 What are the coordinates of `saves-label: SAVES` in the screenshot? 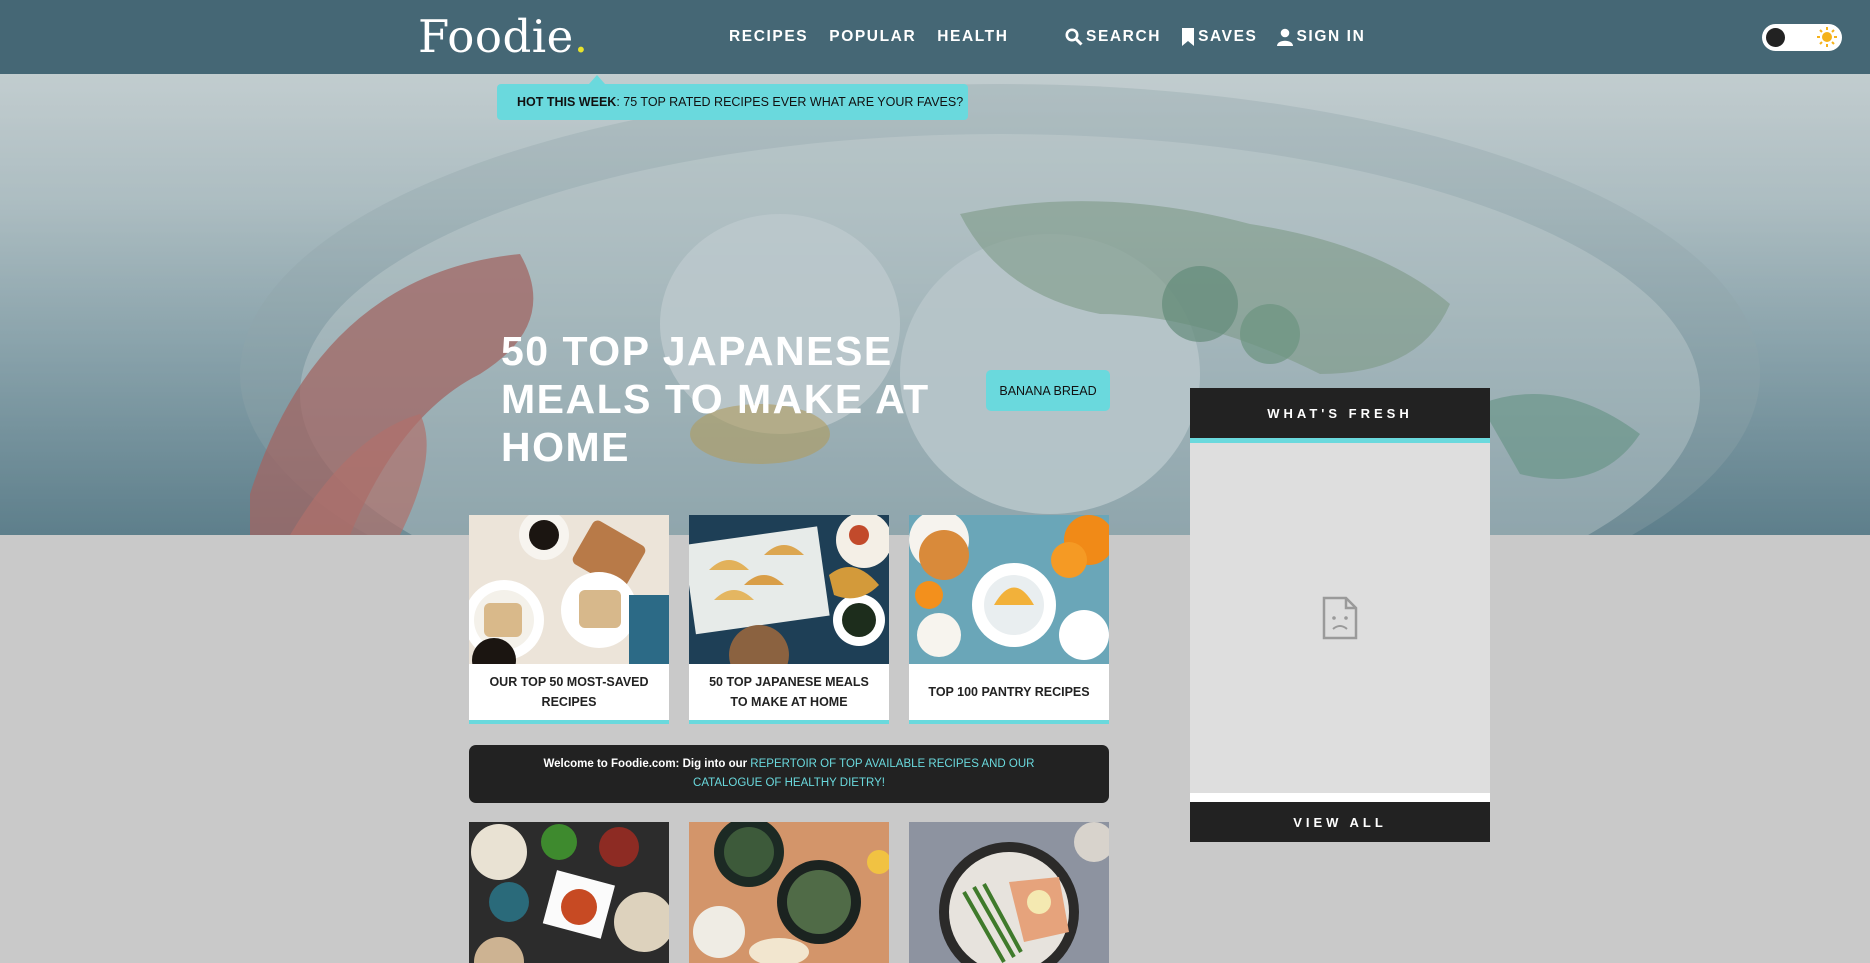 It's located at (1228, 36).